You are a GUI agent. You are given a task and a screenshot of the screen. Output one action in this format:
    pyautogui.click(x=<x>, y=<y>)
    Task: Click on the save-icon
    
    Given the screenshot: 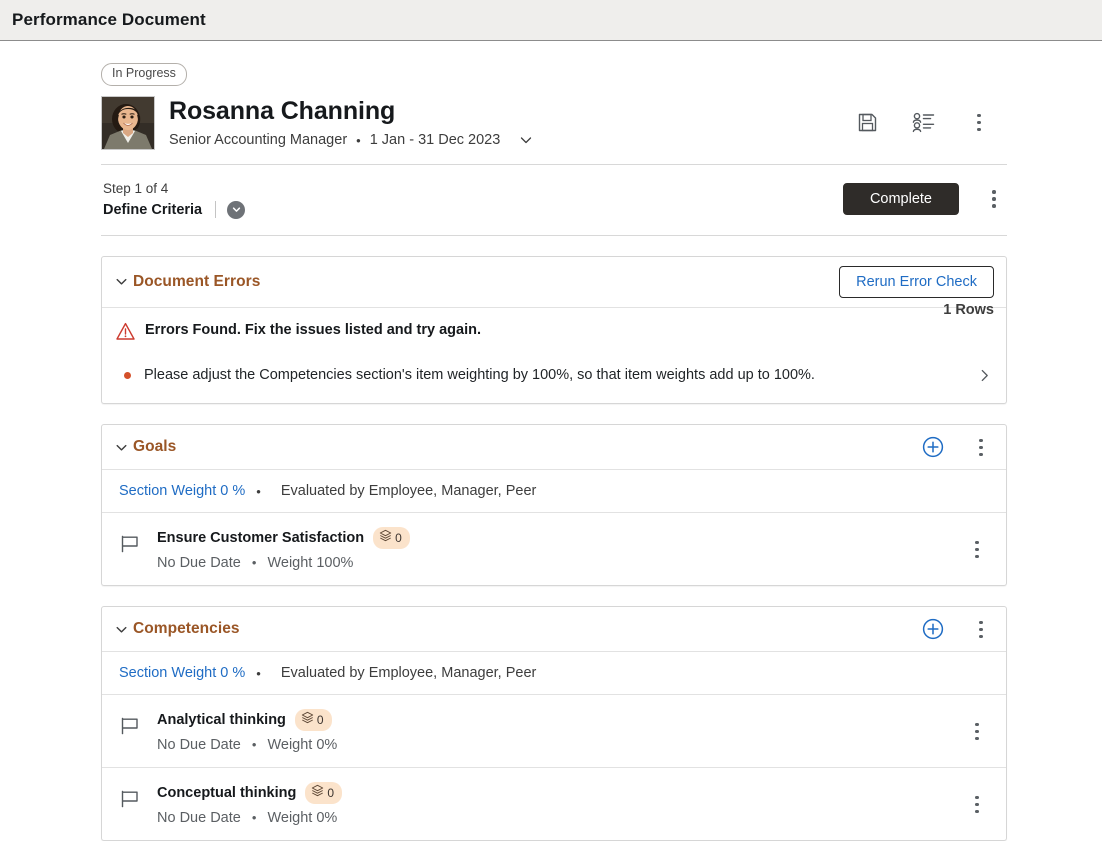 What is the action you would take?
    pyautogui.click(x=867, y=123)
    